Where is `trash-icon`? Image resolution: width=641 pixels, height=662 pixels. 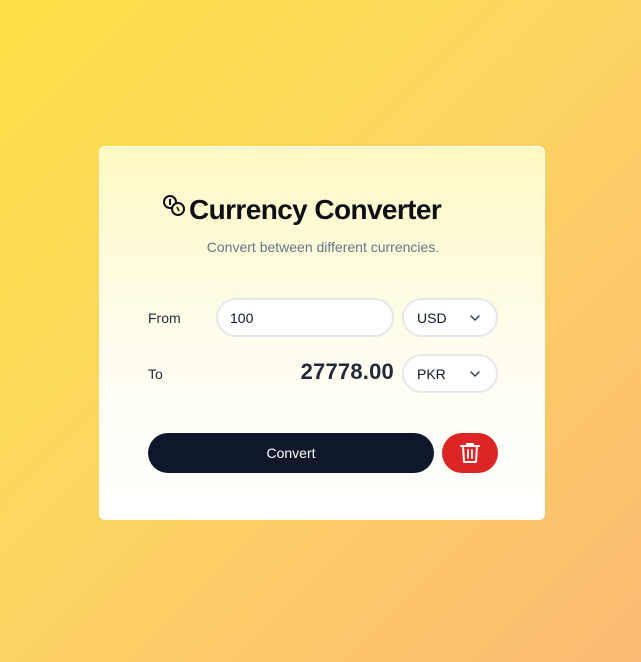 trash-icon is located at coordinates (470, 453).